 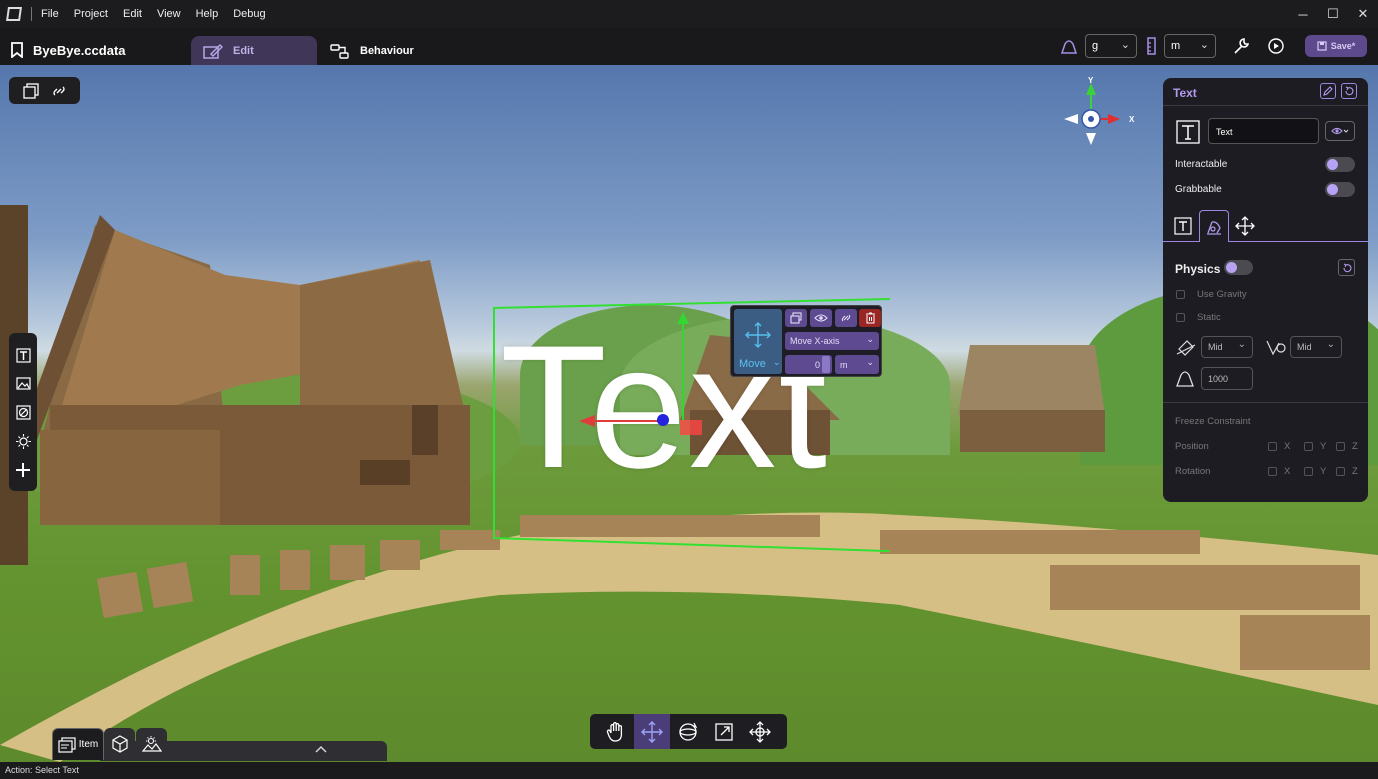 What do you see at coordinates (1340, 446) in the screenshot?
I see `freeze-position-z-checkbox` at bounding box center [1340, 446].